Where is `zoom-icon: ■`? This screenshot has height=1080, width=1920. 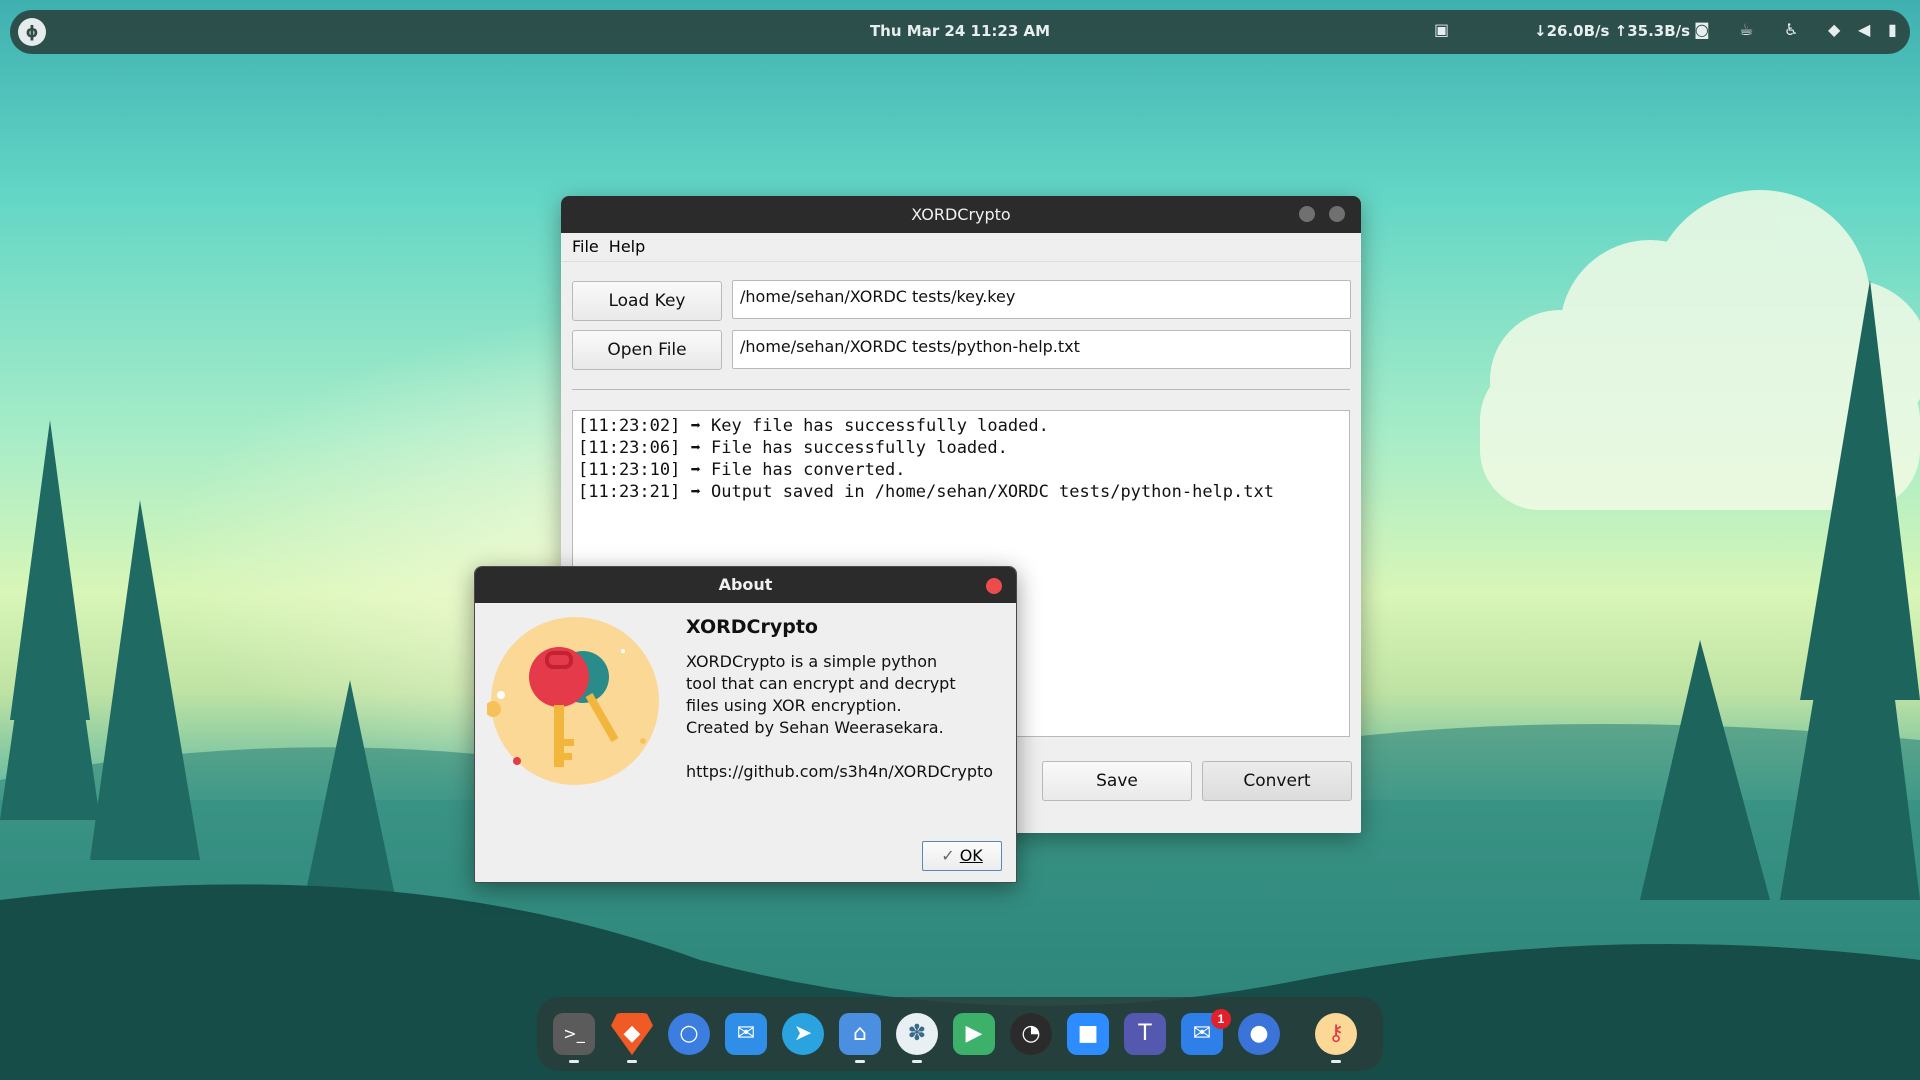
zoom-icon: ■ is located at coordinates (1088, 1034).